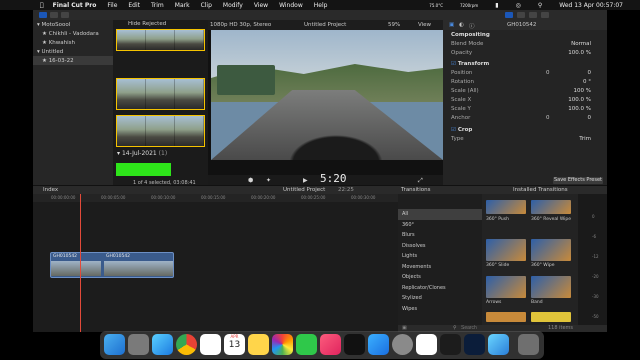  What do you see at coordinates (451, 25) in the screenshot?
I see `video-inspector-icon: ▣` at bounding box center [451, 25].